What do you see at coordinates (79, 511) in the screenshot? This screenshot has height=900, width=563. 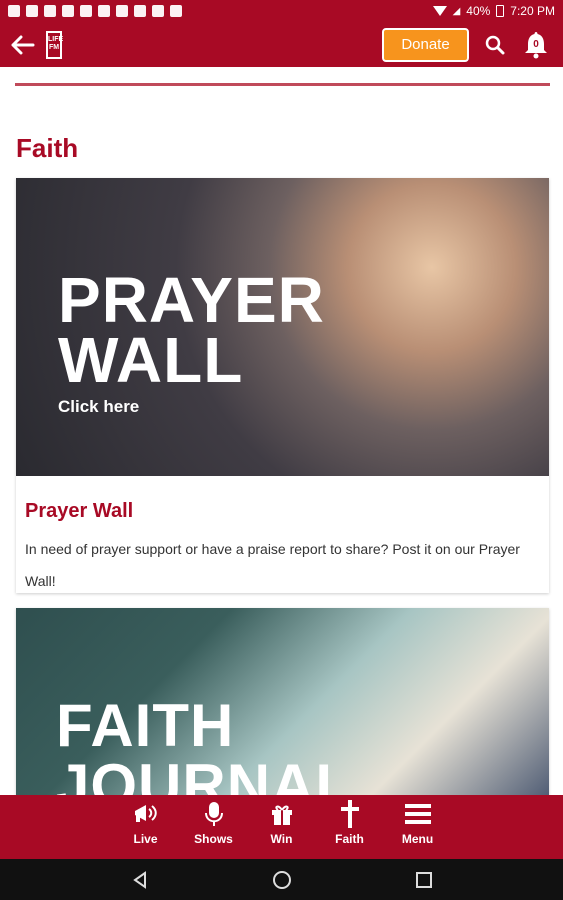 I see `card-title: Prayer Wall` at bounding box center [79, 511].